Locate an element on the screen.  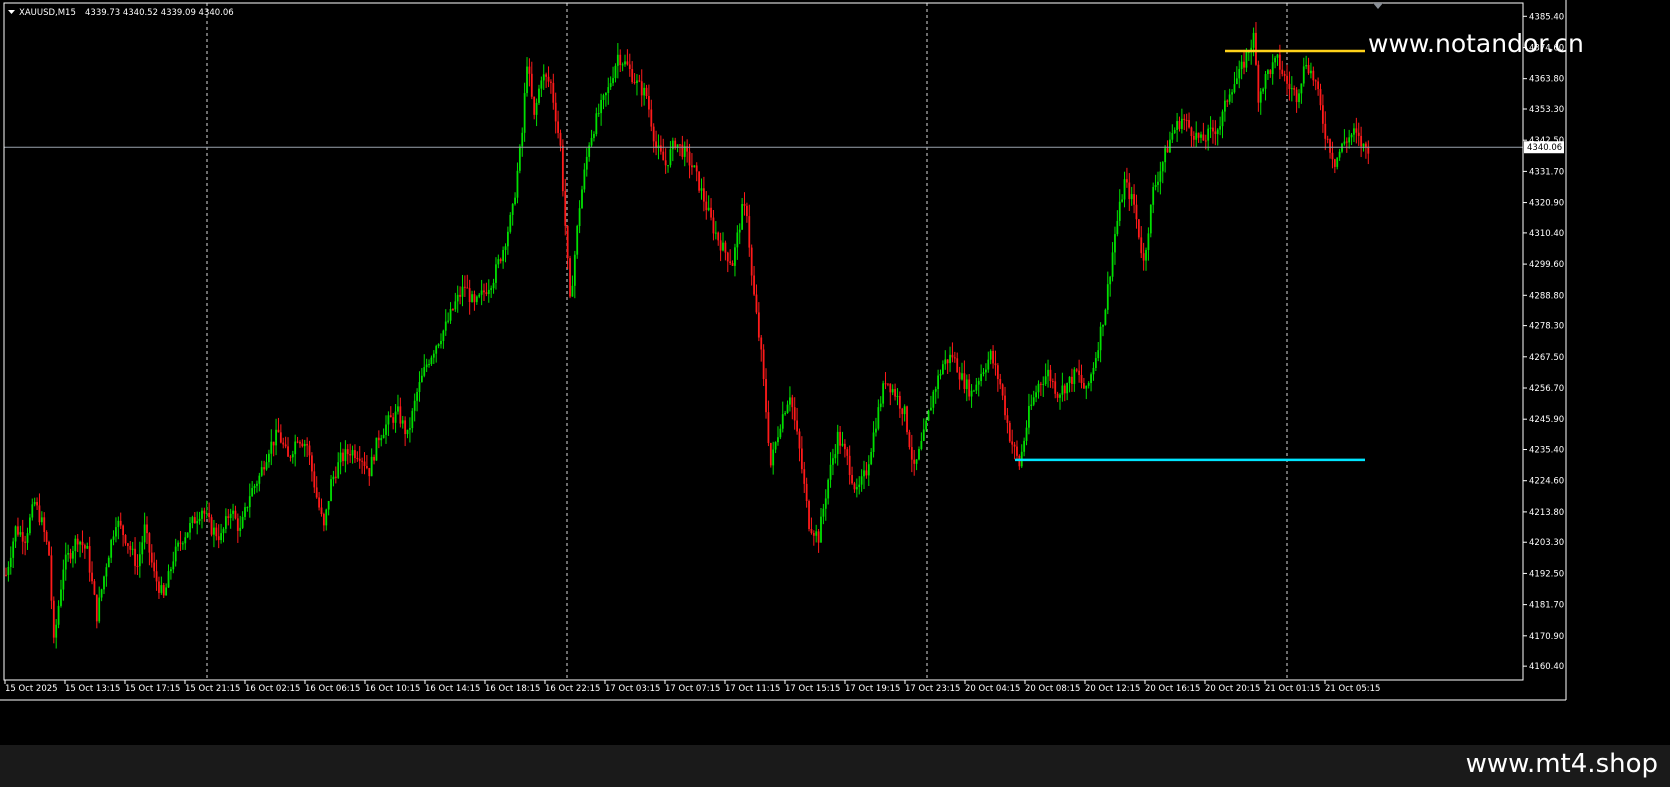
x-tick-label: 17 Oct 23:15 is located at coordinates (932, 689).